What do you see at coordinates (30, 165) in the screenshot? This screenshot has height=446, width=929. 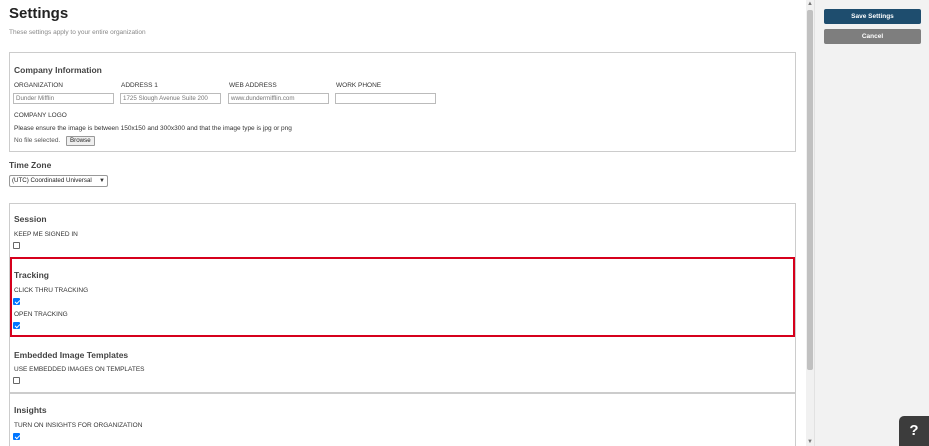 I see `timezone-title: Time Zone` at bounding box center [30, 165].